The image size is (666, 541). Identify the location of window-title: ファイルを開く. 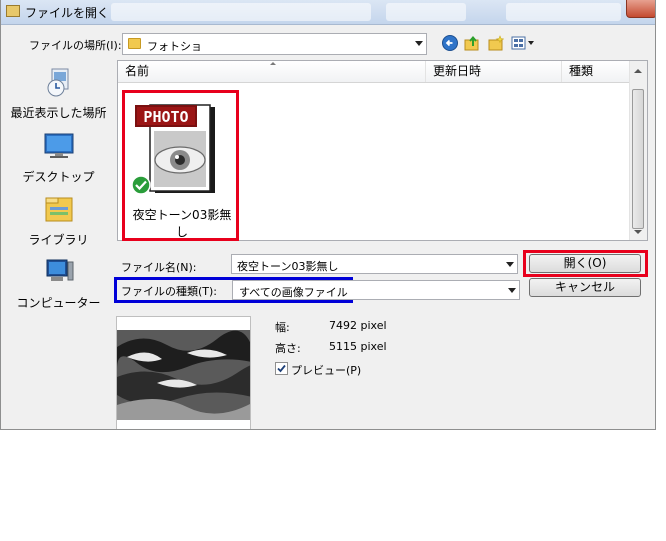
(67, 13).